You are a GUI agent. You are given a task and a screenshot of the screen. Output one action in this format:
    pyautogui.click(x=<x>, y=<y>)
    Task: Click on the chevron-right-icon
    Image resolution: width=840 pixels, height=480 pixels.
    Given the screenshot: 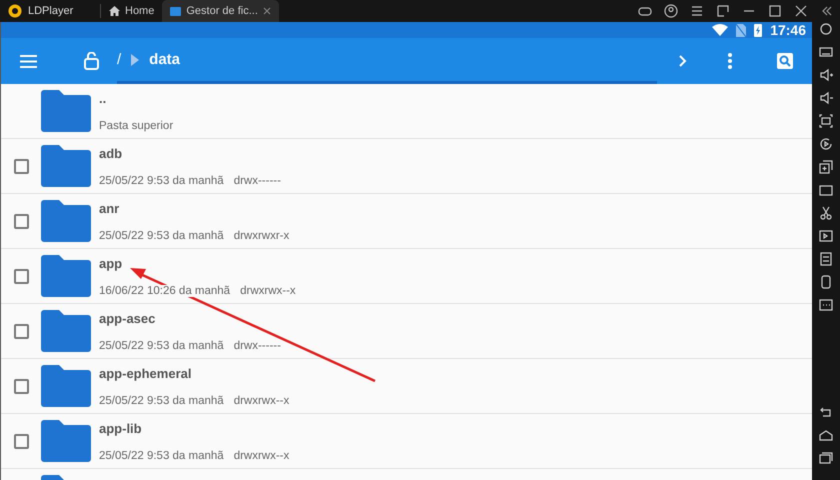 What is the action you would take?
    pyautogui.click(x=683, y=61)
    